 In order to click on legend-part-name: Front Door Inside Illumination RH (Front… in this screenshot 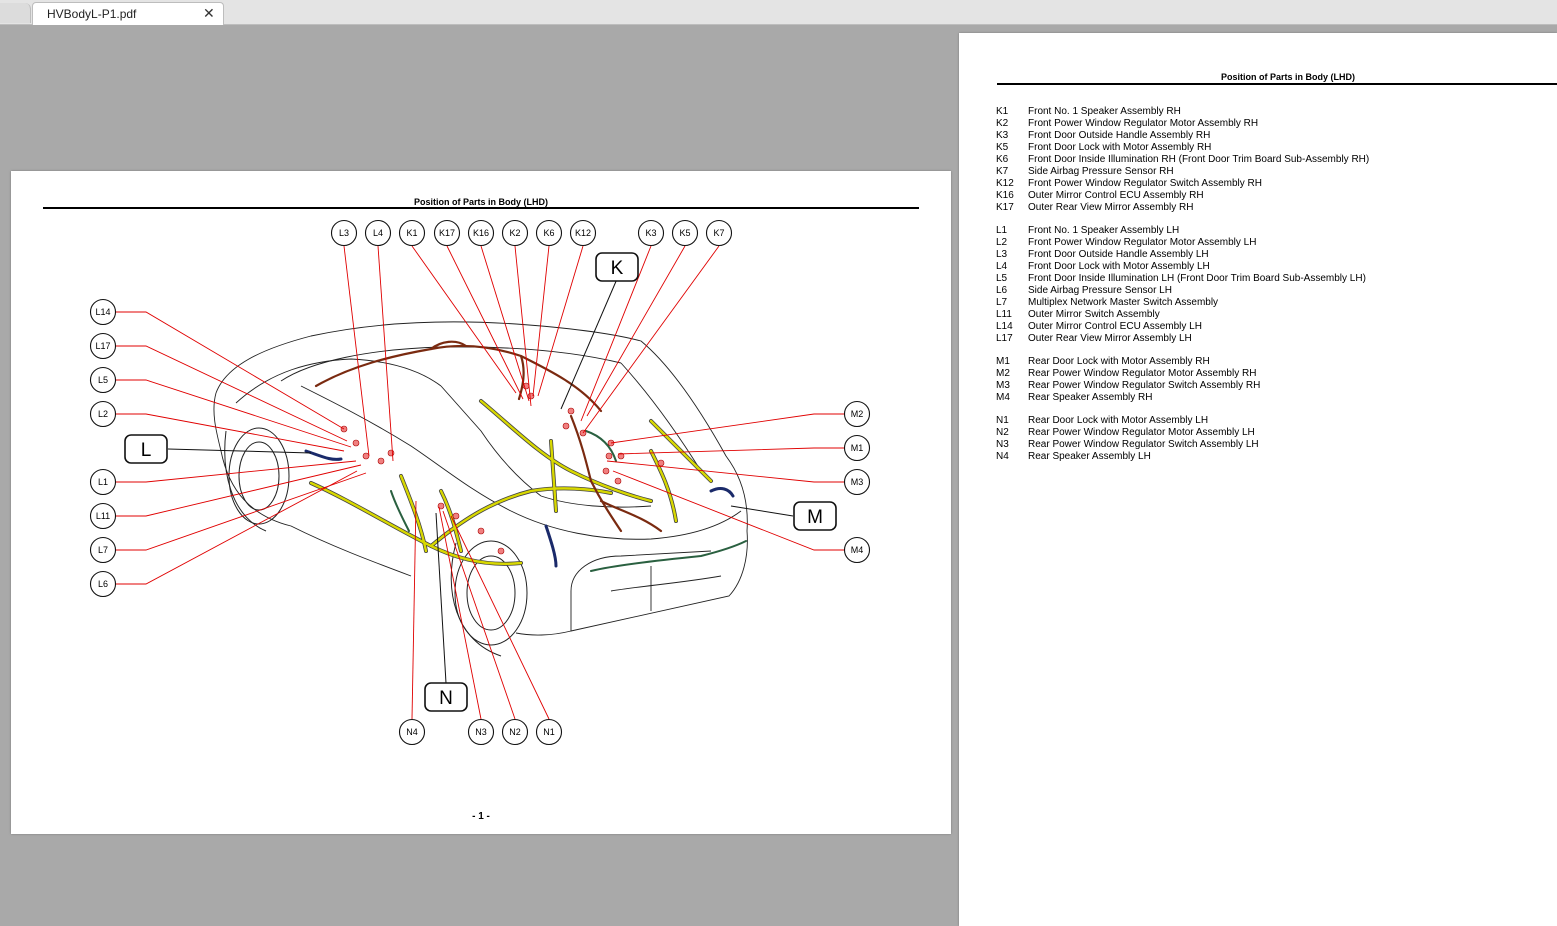, I will do `click(1199, 159)`.